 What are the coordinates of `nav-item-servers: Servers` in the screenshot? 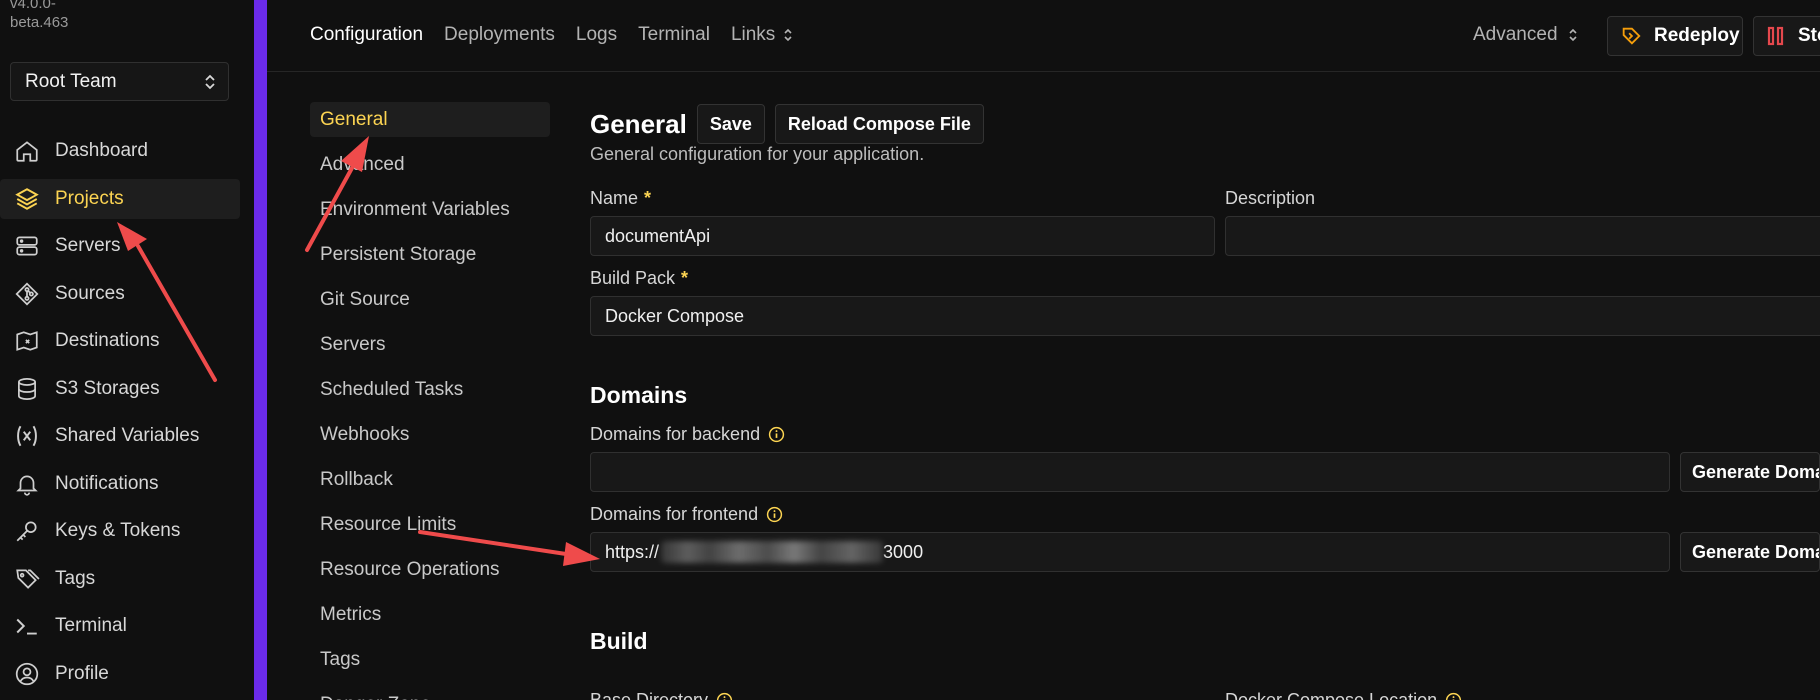 It's located at (120, 246).